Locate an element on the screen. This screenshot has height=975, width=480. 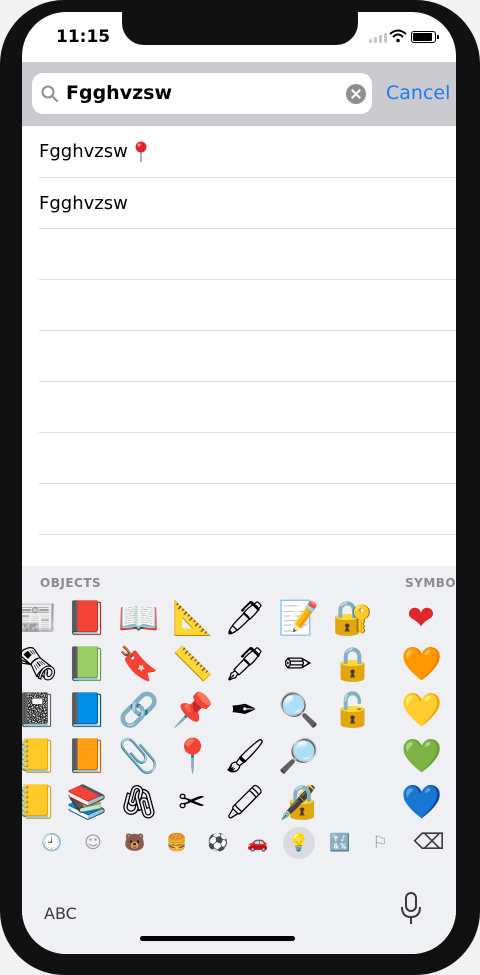
emoji-key: 📍 is located at coordinates (192, 756).